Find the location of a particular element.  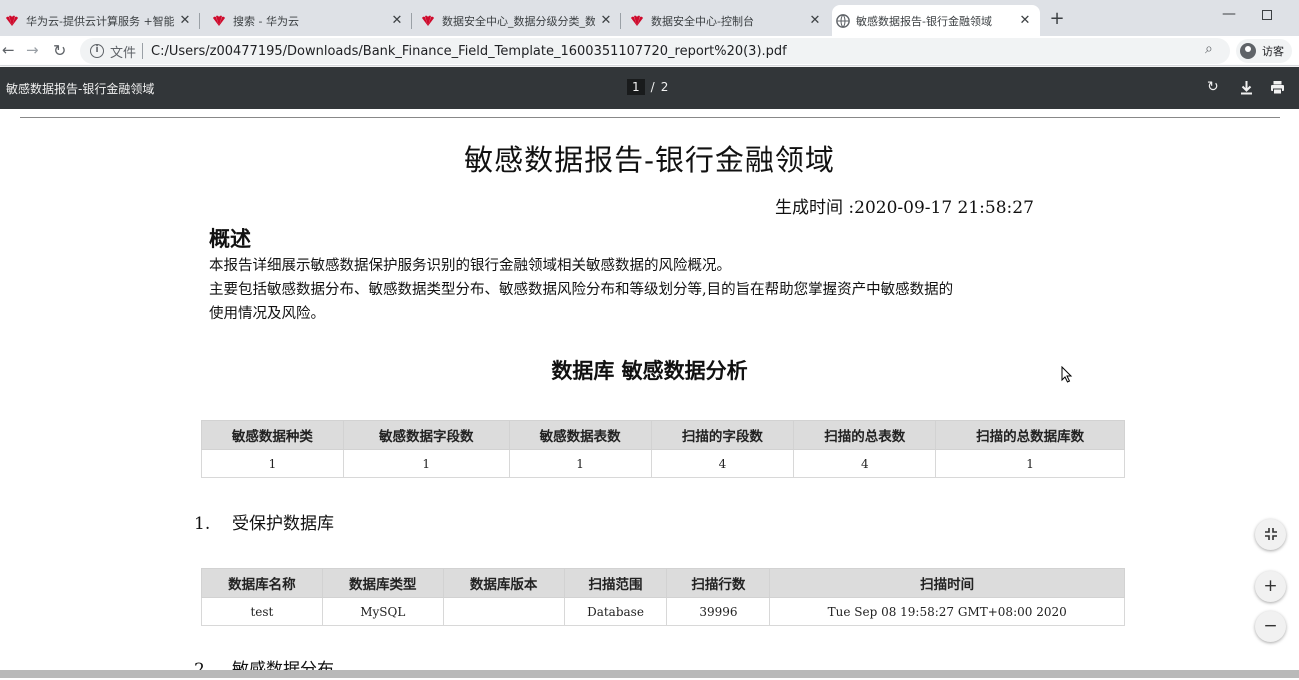

profile-label: 访客 is located at coordinates (1273, 51).